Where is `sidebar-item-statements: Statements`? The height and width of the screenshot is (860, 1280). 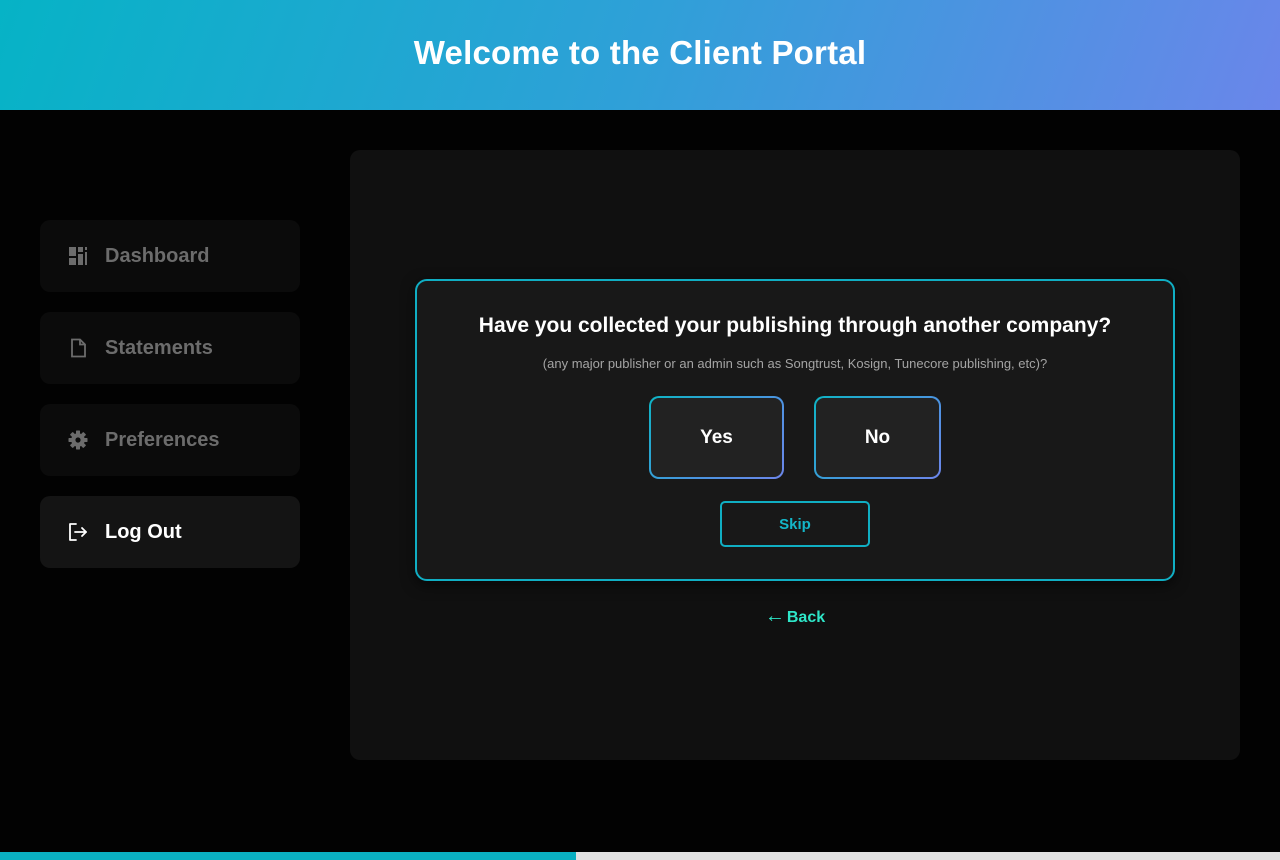
sidebar-item-statements: Statements is located at coordinates (170, 348).